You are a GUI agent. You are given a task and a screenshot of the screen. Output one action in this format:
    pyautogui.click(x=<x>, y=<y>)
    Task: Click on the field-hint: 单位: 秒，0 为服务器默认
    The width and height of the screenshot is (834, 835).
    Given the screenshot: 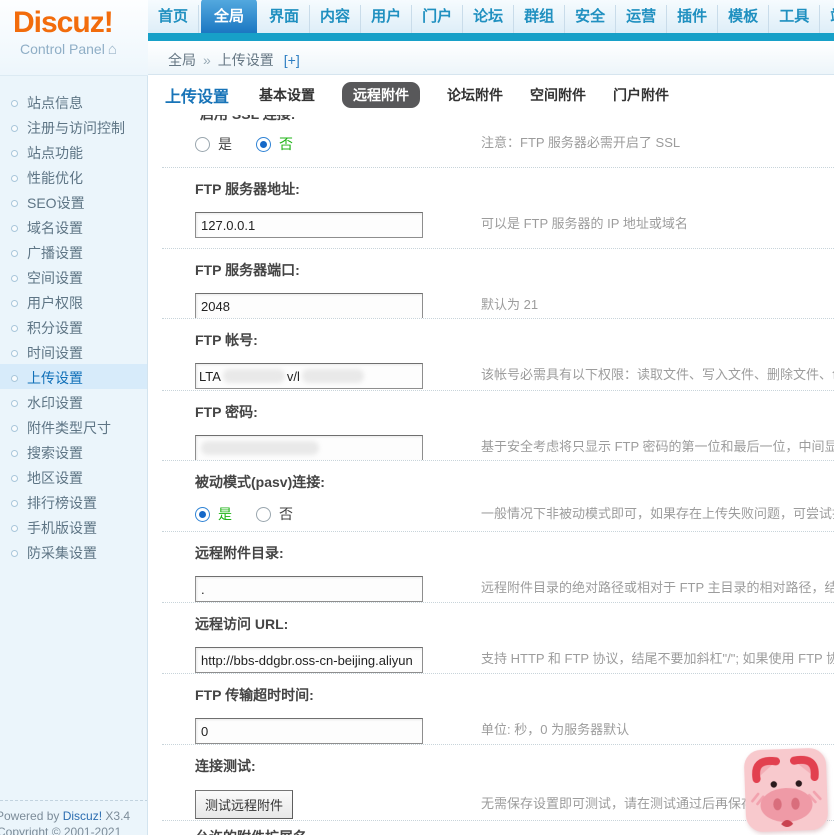 What is the action you would take?
    pyautogui.click(x=555, y=729)
    